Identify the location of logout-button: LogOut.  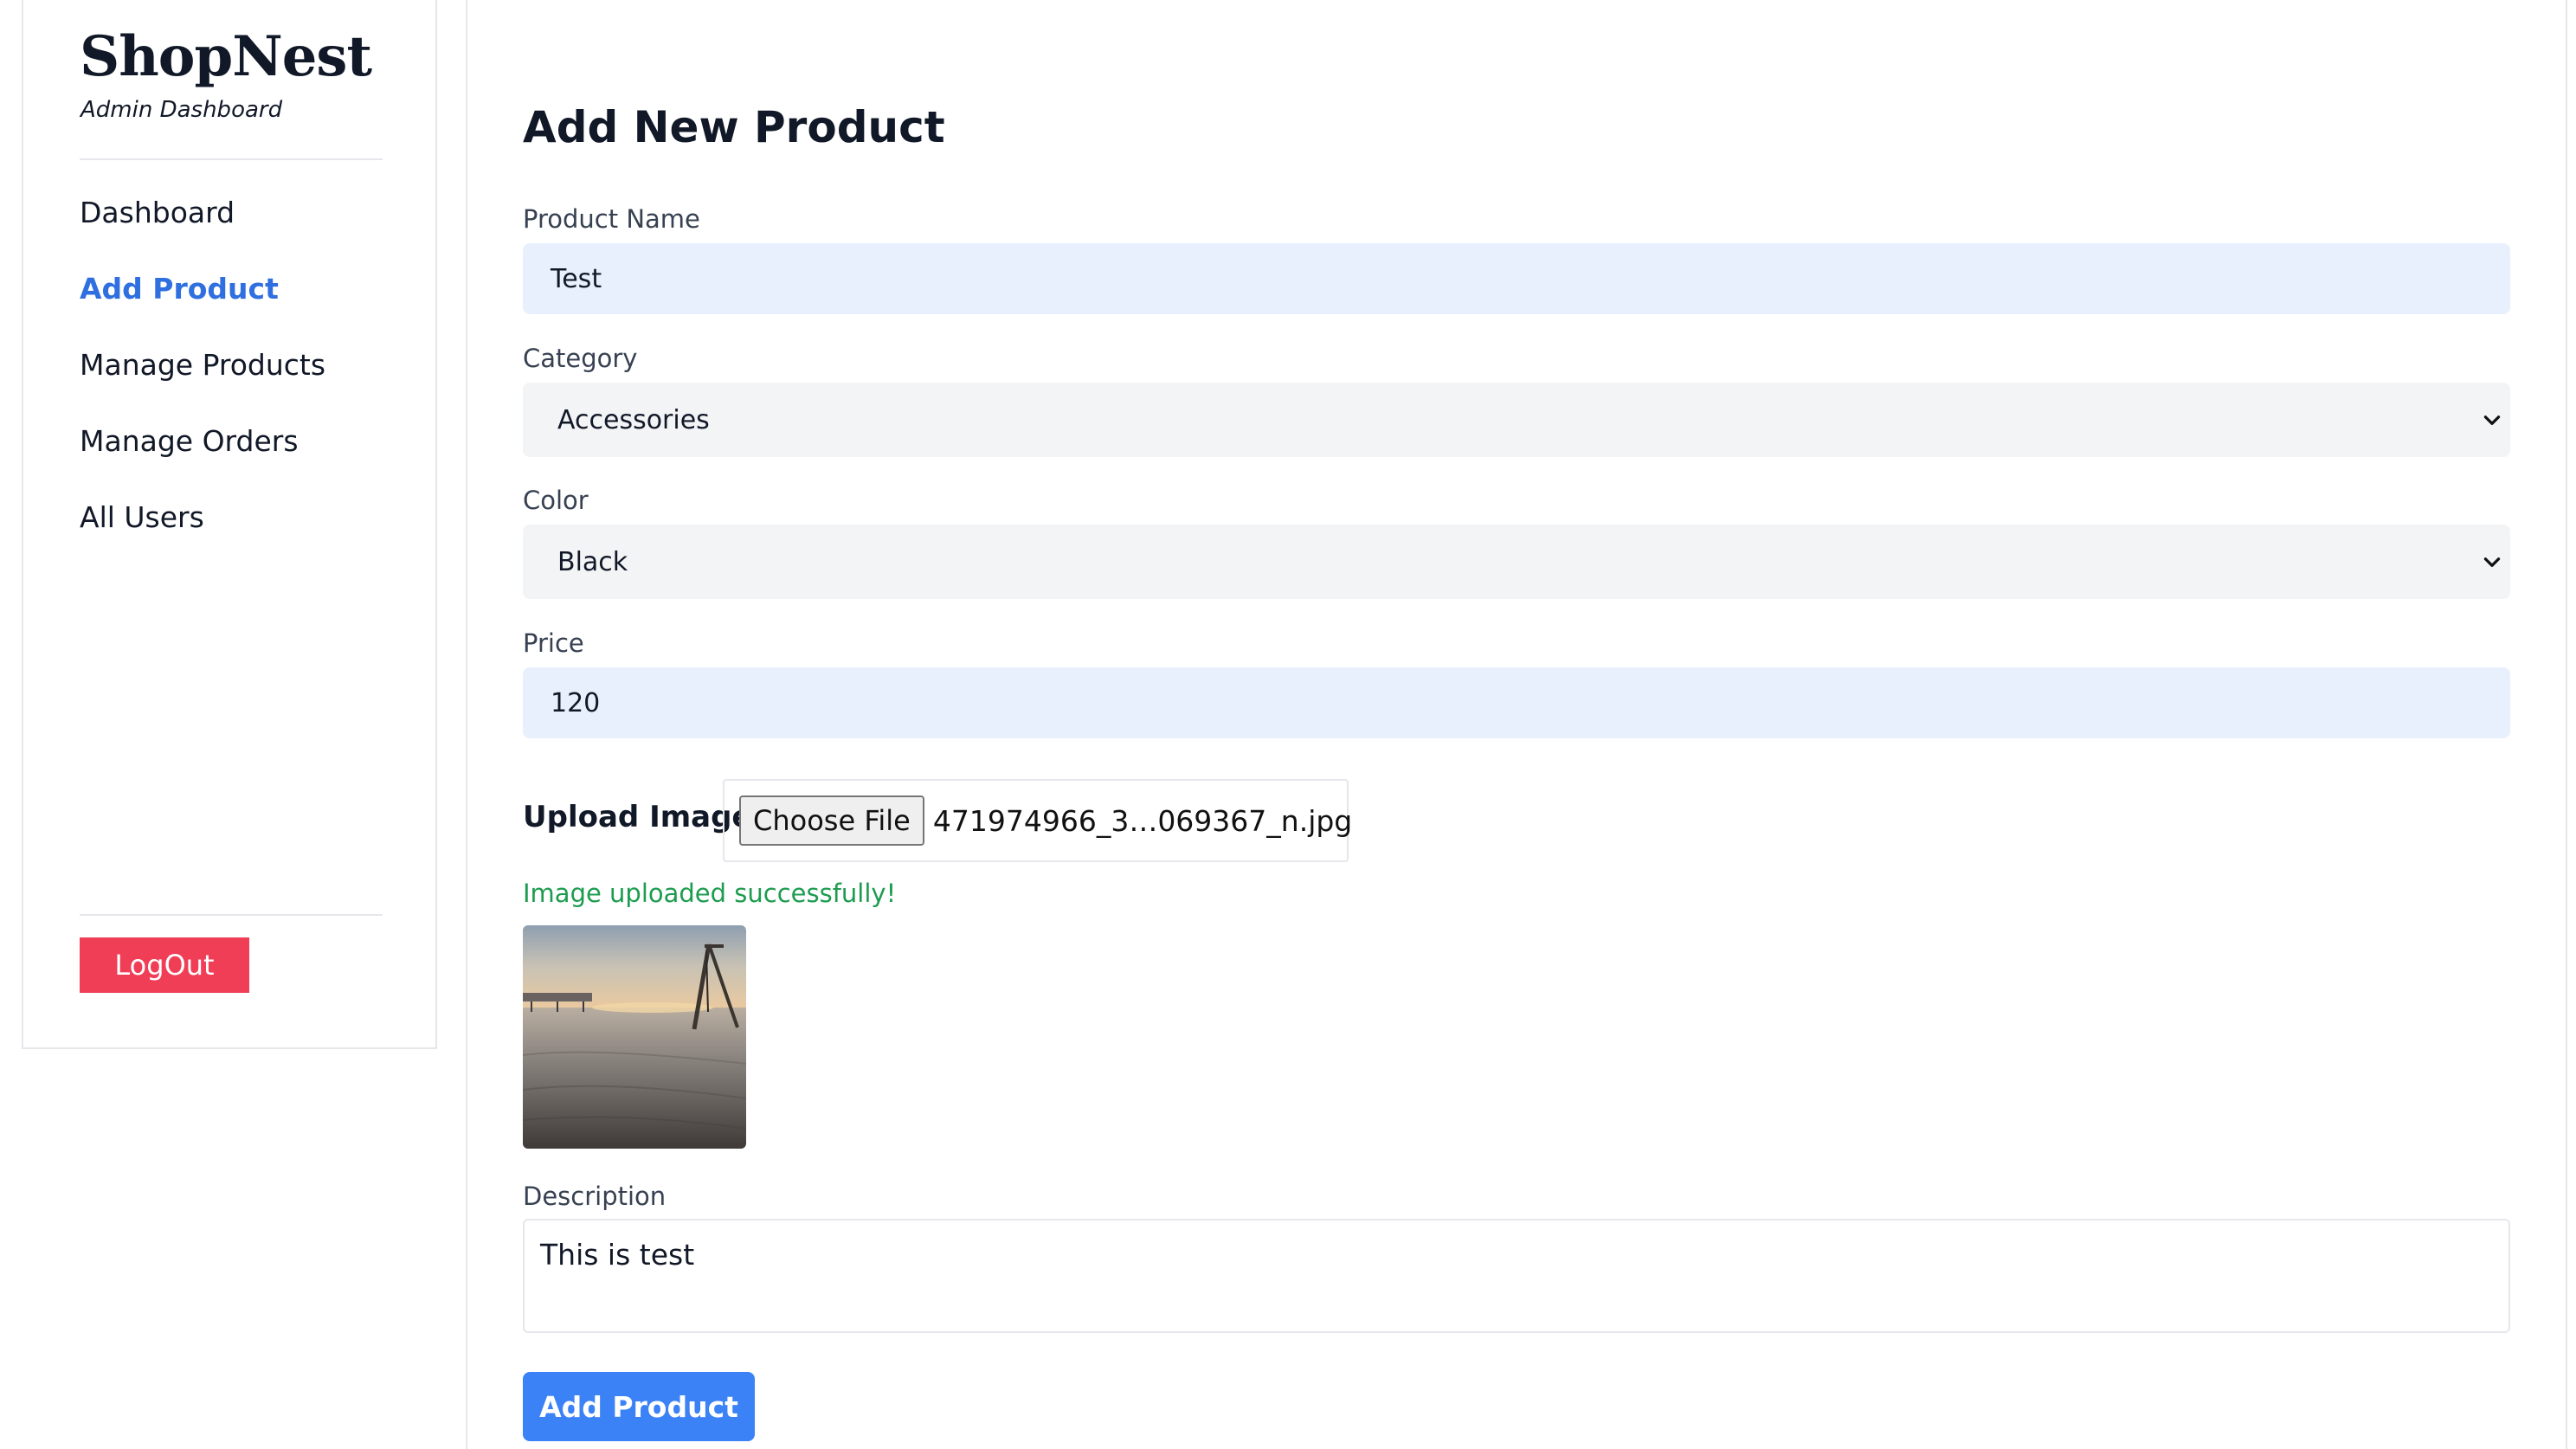
(164, 965).